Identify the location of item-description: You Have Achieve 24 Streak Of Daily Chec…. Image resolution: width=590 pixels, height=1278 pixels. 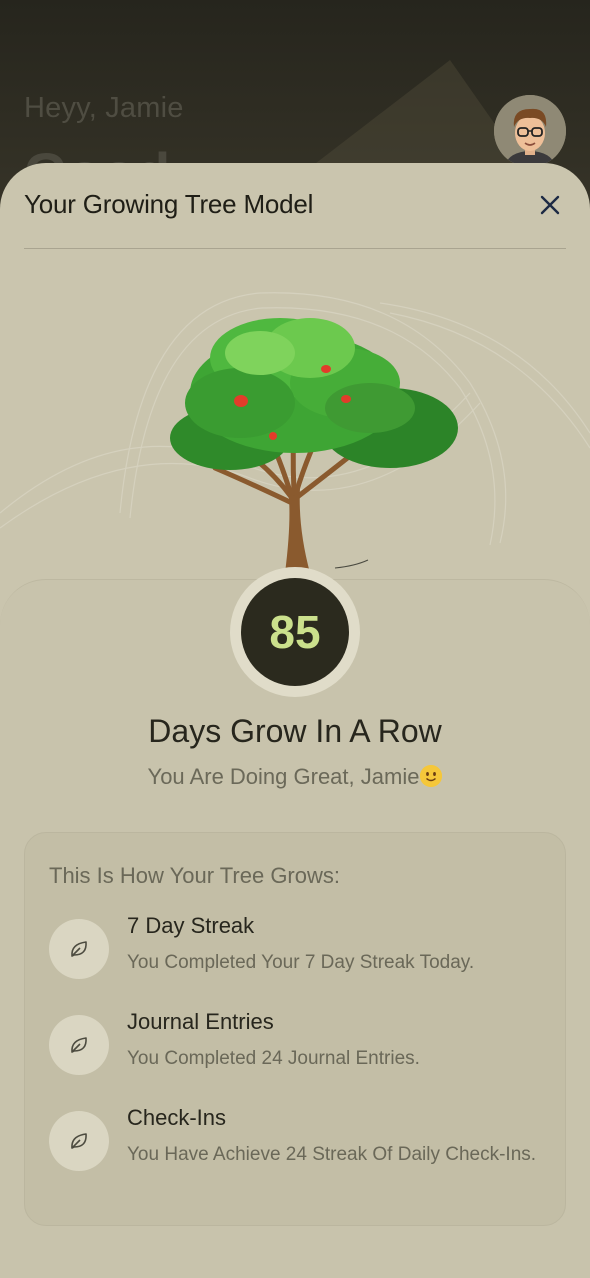
(332, 1154).